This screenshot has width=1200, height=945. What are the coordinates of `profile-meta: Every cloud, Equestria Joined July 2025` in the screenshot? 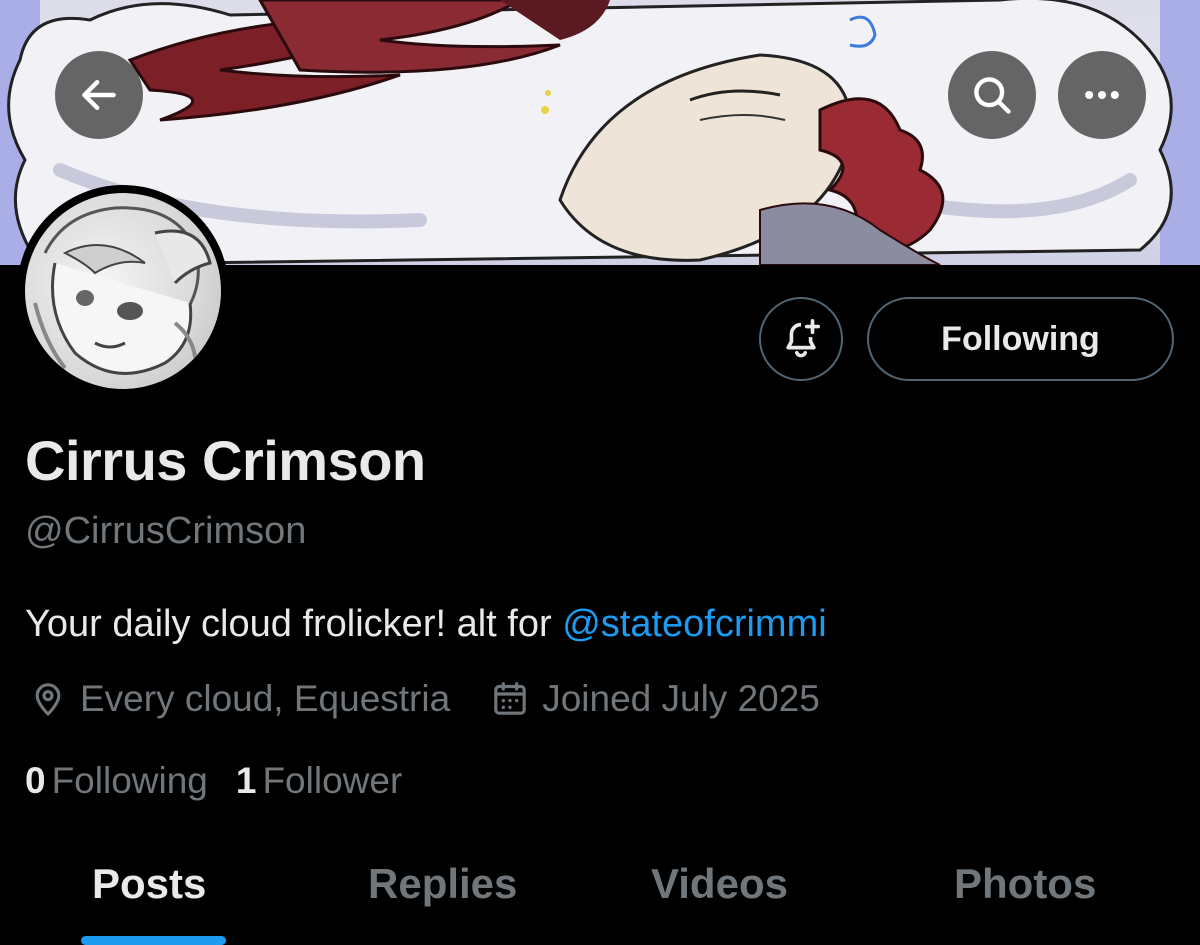 It's located at (424, 699).